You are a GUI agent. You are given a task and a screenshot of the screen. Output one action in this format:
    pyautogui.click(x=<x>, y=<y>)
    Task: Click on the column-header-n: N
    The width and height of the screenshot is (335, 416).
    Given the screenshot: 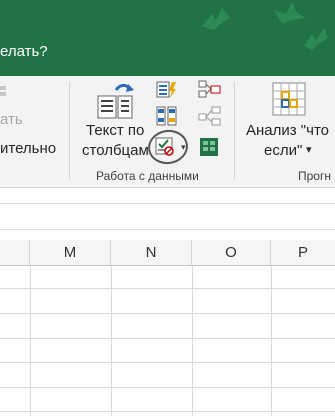 What is the action you would take?
    pyautogui.click(x=151, y=253)
    